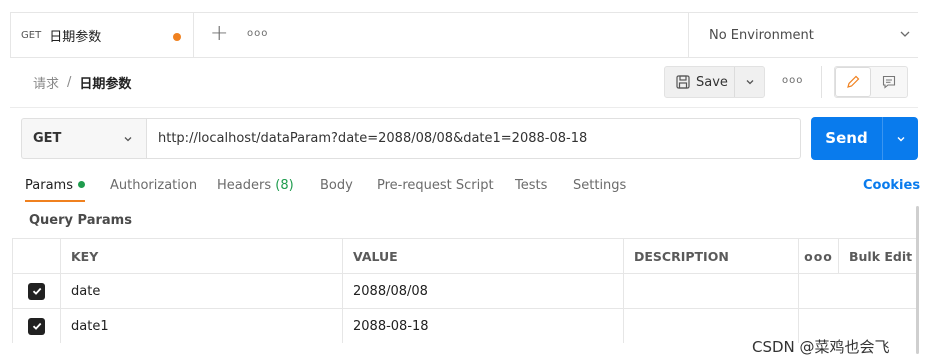 The image size is (939, 364). I want to click on edit-button, so click(853, 82).